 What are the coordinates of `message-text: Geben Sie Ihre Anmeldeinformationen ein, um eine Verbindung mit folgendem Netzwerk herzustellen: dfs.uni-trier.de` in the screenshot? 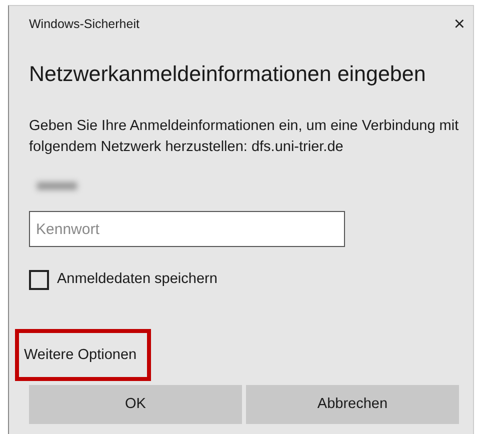 It's located at (244, 137).